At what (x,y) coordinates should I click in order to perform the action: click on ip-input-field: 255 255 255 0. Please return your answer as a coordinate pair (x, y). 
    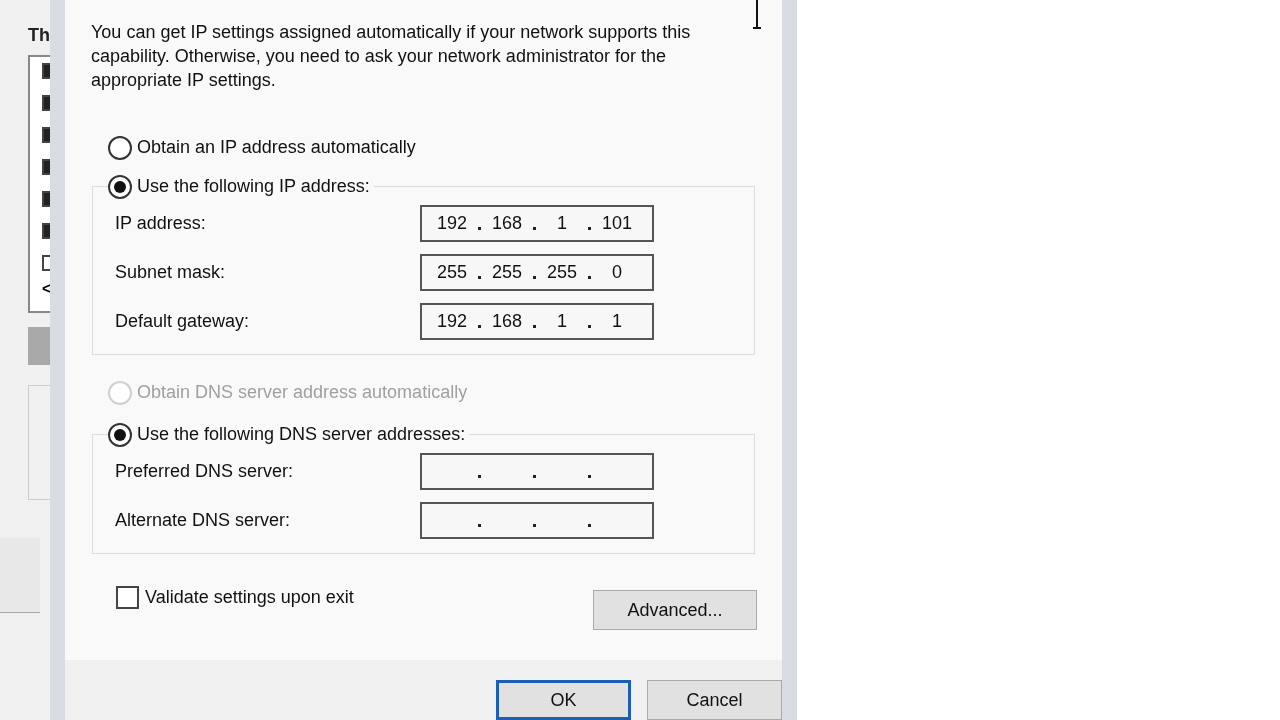
    Looking at the image, I should click on (537, 272).